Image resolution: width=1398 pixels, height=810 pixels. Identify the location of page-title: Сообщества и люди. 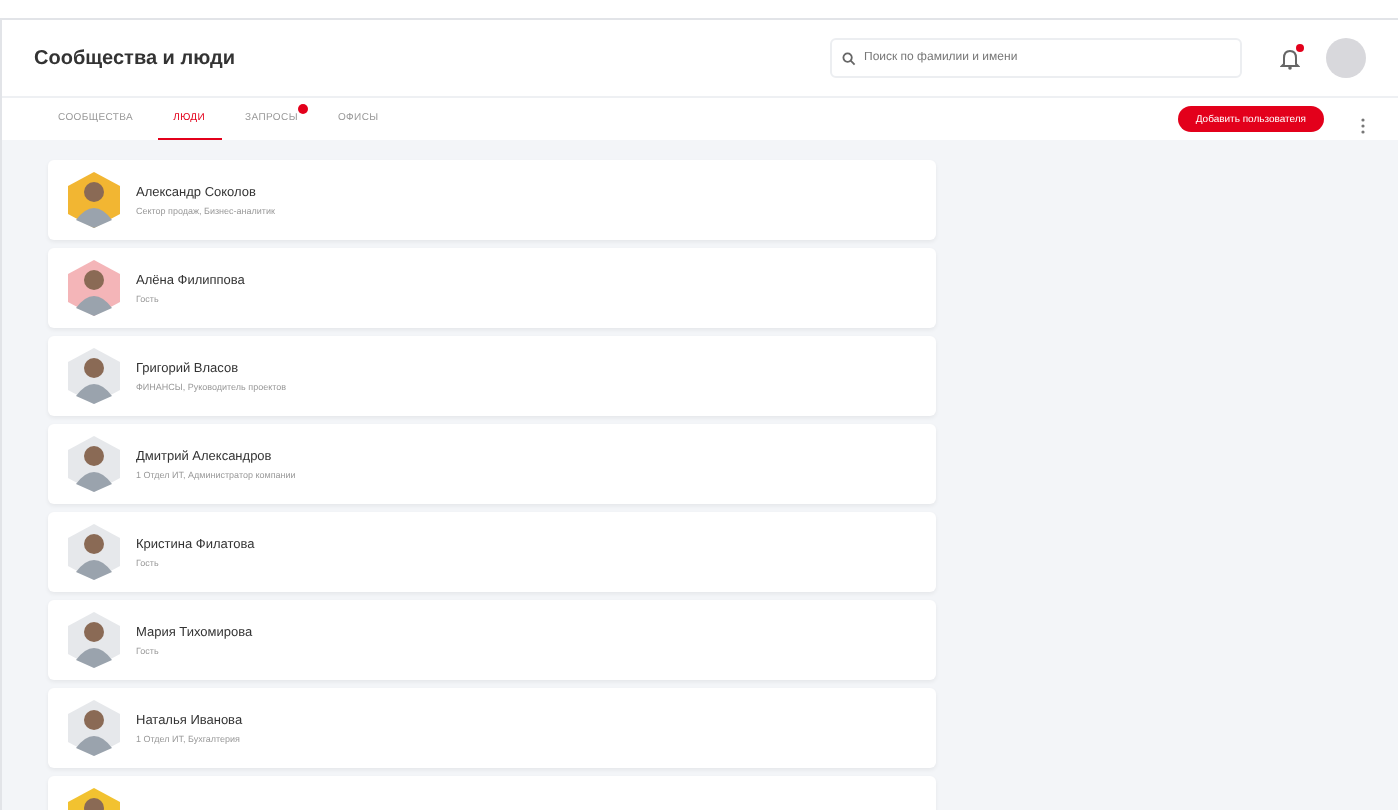
(135, 58).